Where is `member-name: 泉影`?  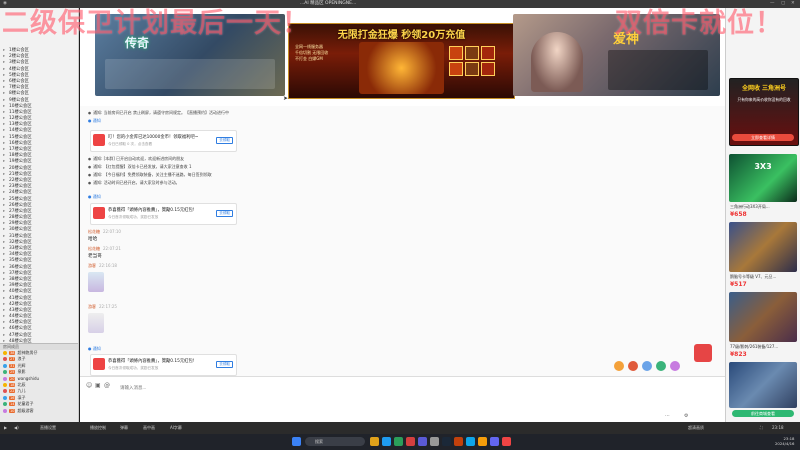 member-name: 泉影 is located at coordinates (21, 372).